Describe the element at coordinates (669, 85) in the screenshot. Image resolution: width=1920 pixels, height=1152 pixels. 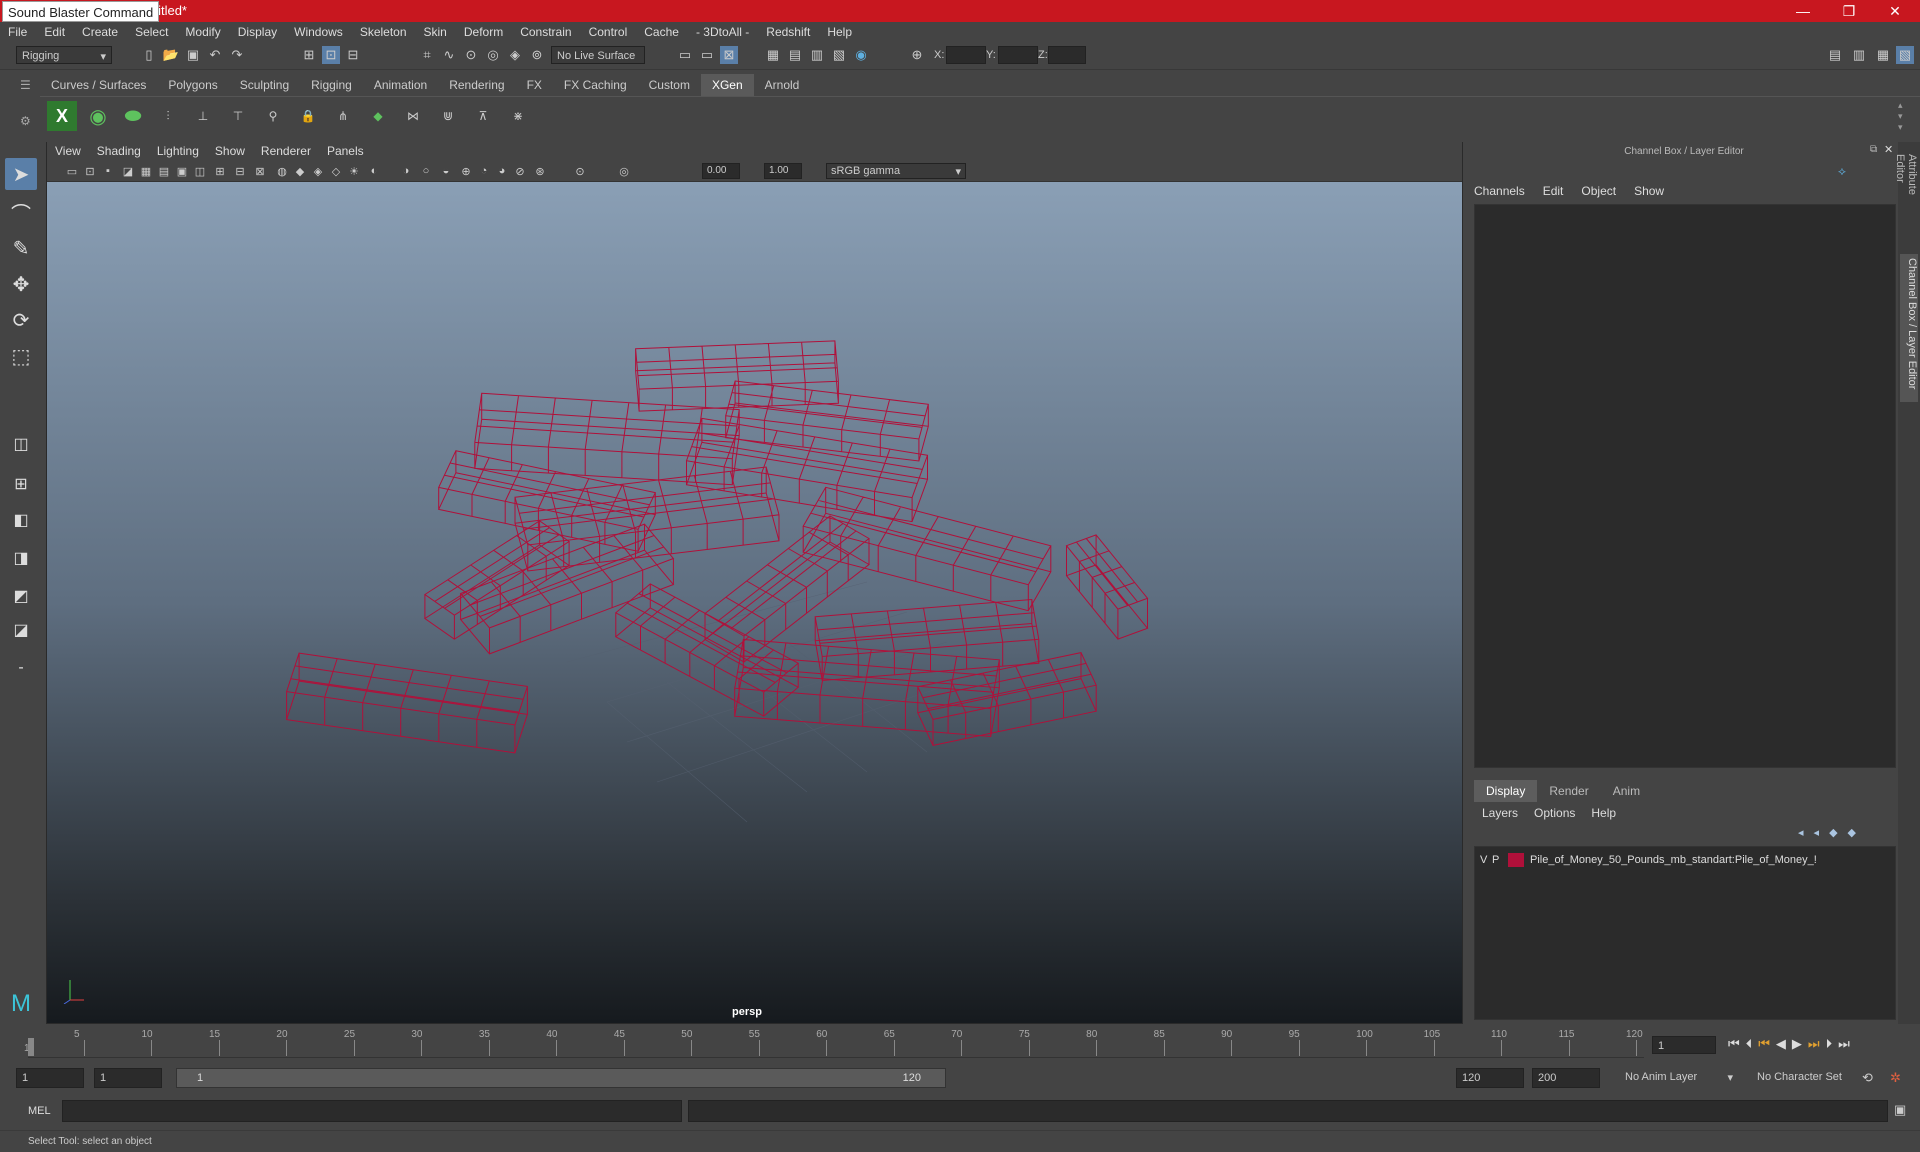
I see `tab-custom: Custom` at that location.